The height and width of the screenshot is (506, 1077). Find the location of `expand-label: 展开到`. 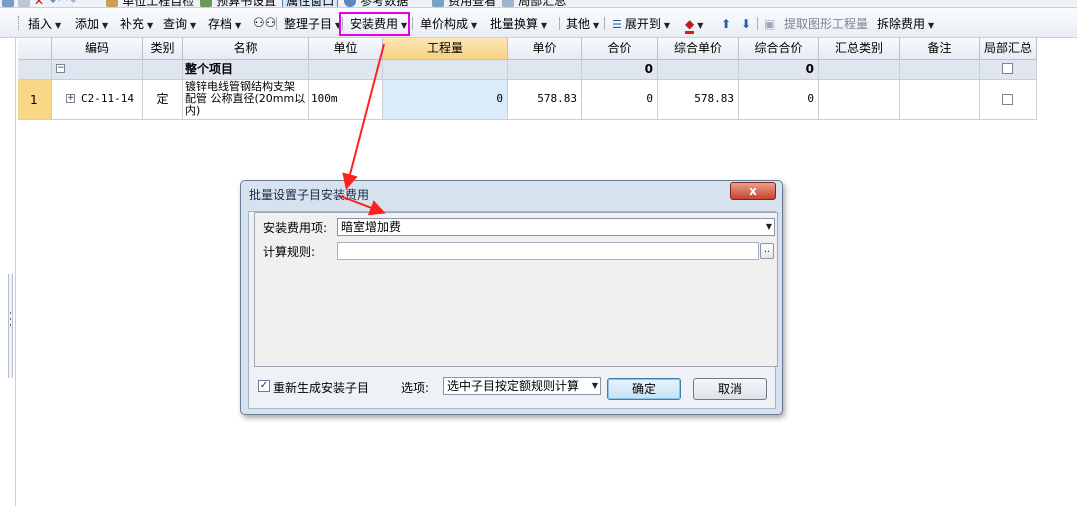

expand-label: 展开到 is located at coordinates (642, 24).